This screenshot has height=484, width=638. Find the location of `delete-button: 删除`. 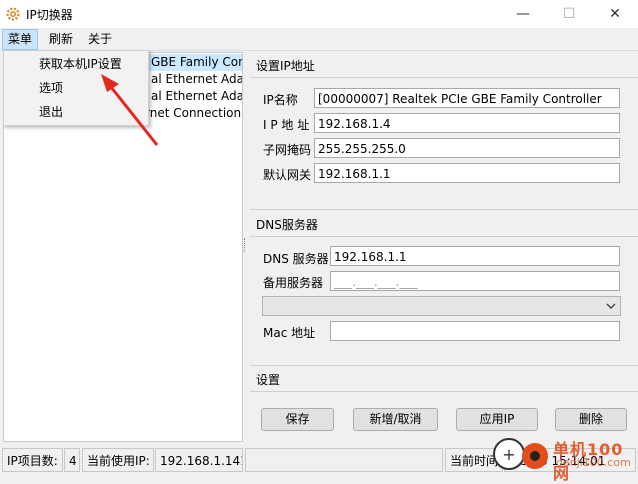

delete-button: 删除 is located at coordinates (591, 419).